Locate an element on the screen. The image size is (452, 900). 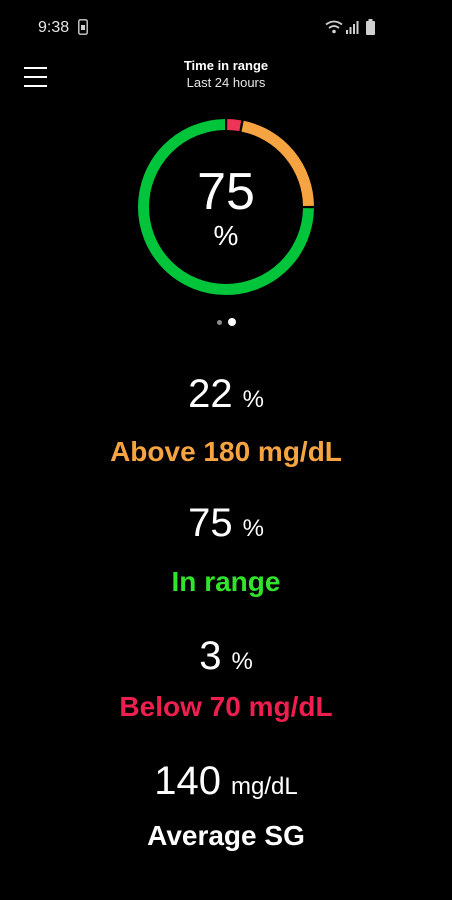
page-indicator is located at coordinates (226, 323).